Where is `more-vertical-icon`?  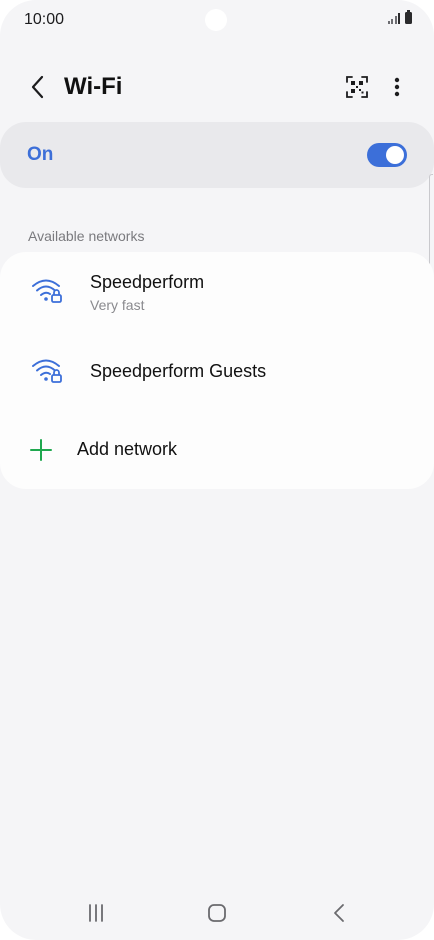
more-vertical-icon is located at coordinates (397, 87).